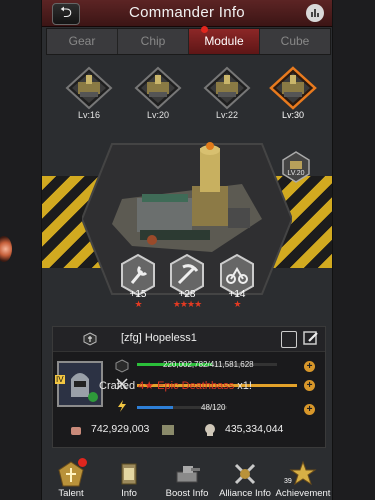 This screenshot has height=500, width=375. What do you see at coordinates (295, 41) in the screenshot?
I see `tab-cube: Cube` at bounding box center [295, 41].